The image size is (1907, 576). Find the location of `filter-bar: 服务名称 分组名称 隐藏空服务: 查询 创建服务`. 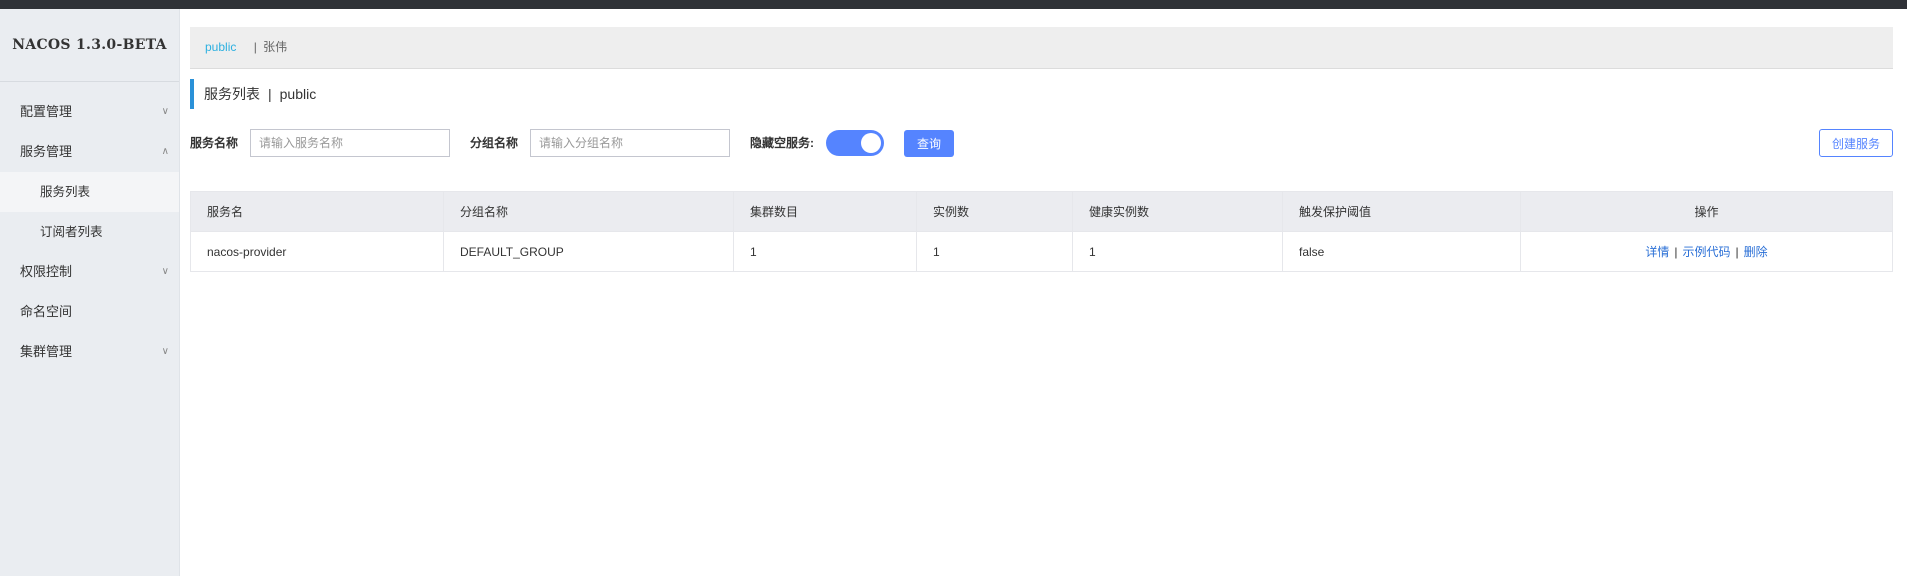

filter-bar: 服务名称 分组名称 隐藏空服务: 查询 创建服务 is located at coordinates (1041, 143).